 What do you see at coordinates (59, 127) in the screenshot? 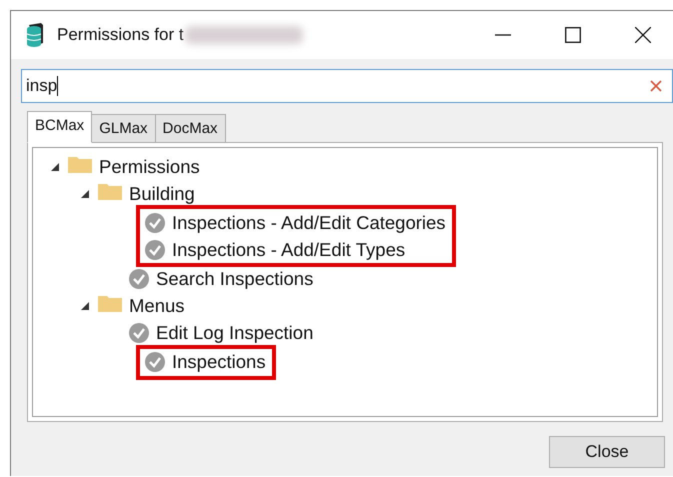
I see `tab: BCMax` at bounding box center [59, 127].